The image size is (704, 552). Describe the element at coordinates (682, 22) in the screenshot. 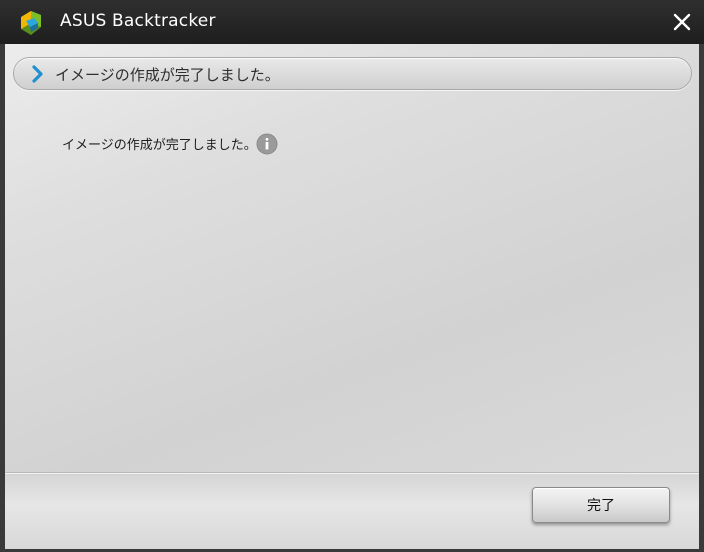

I see `close-icon` at that location.